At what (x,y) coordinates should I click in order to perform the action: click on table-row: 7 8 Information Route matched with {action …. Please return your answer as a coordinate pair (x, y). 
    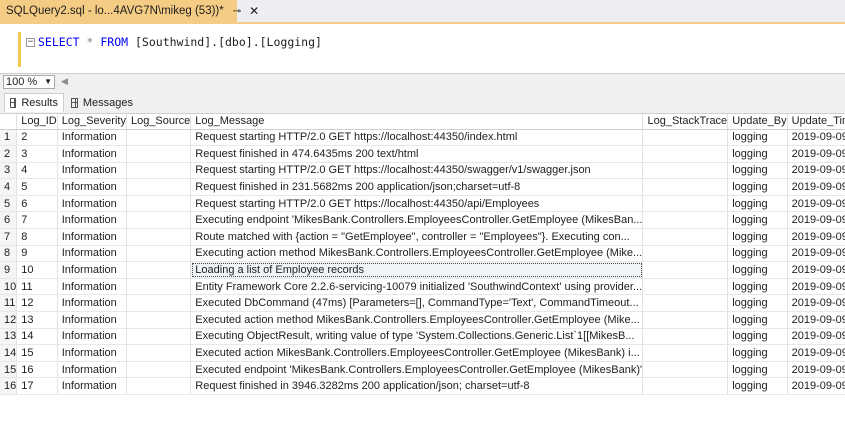
    Looking at the image, I should click on (422, 237).